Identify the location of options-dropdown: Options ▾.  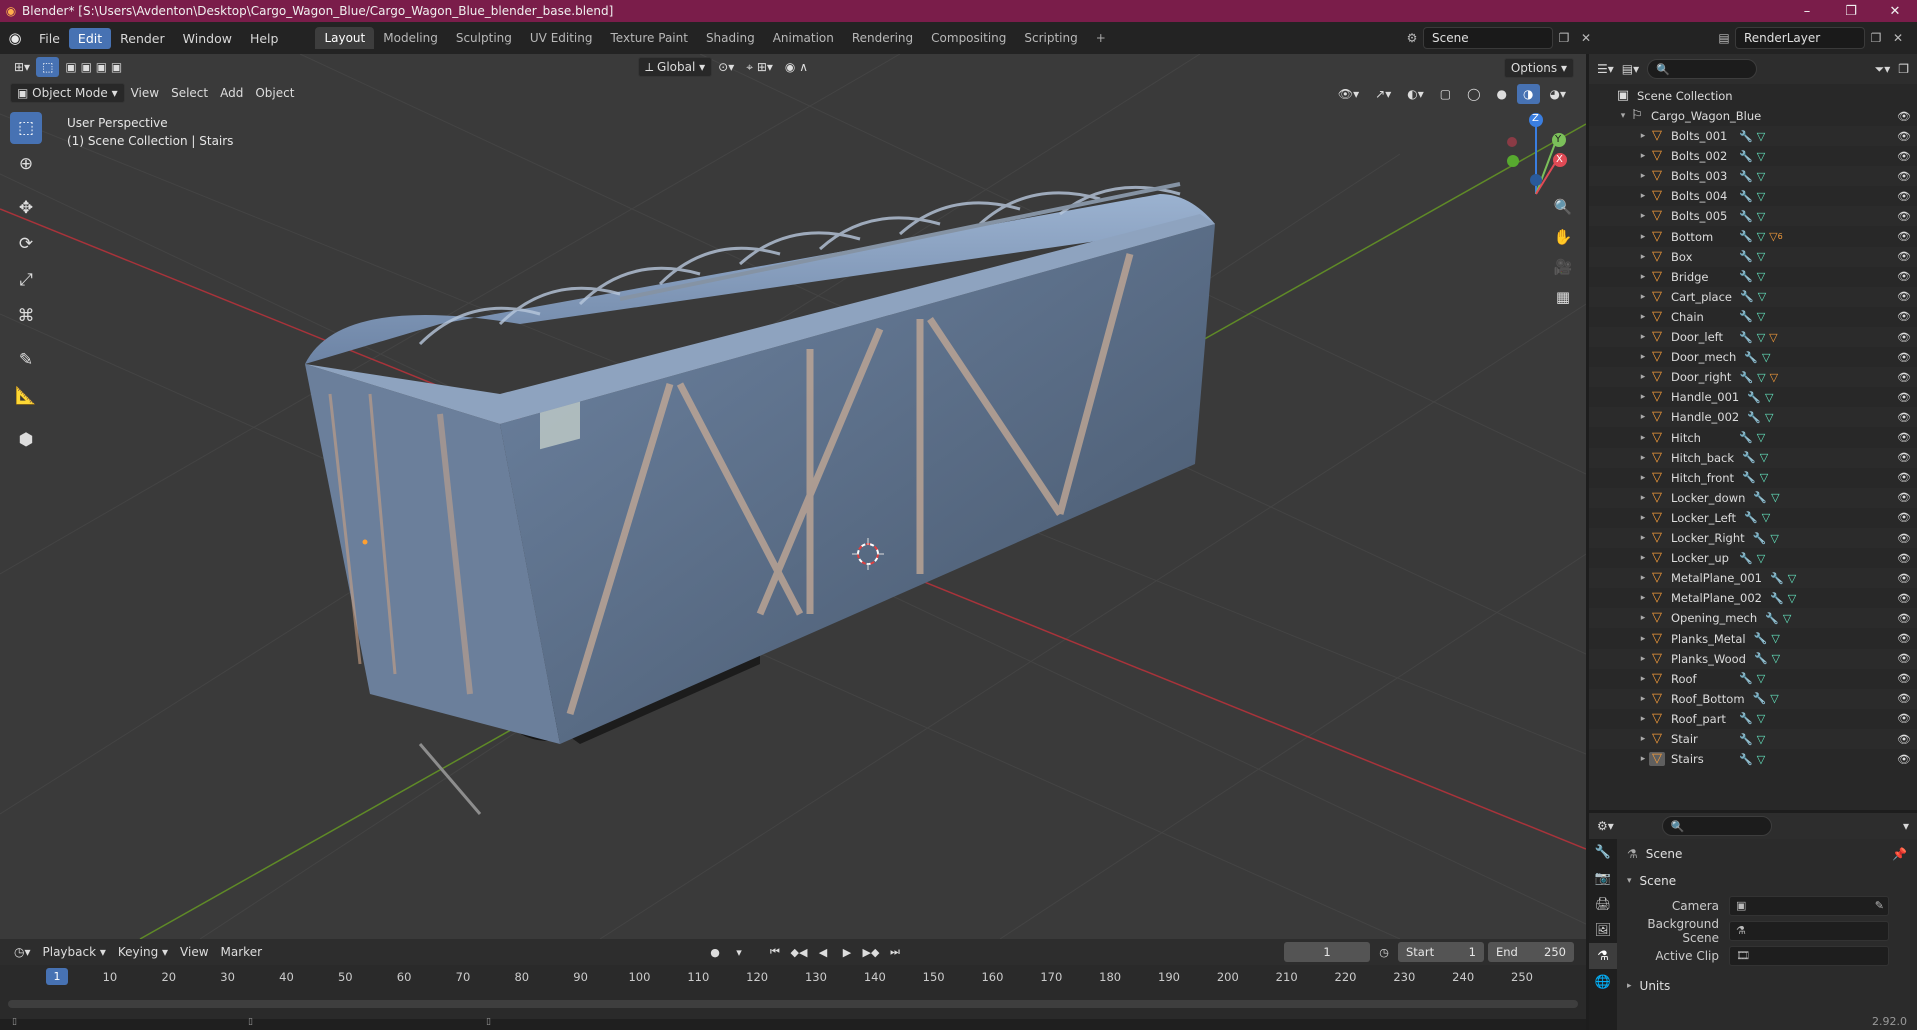
(1538, 68).